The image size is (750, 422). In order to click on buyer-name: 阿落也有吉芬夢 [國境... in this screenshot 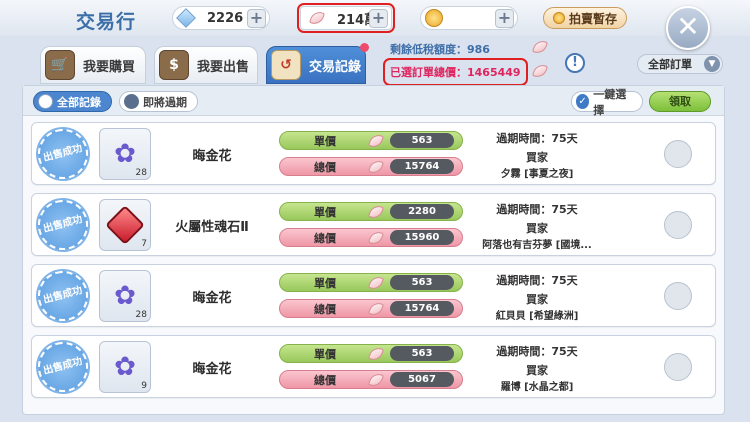, I will do `click(537, 245)`.